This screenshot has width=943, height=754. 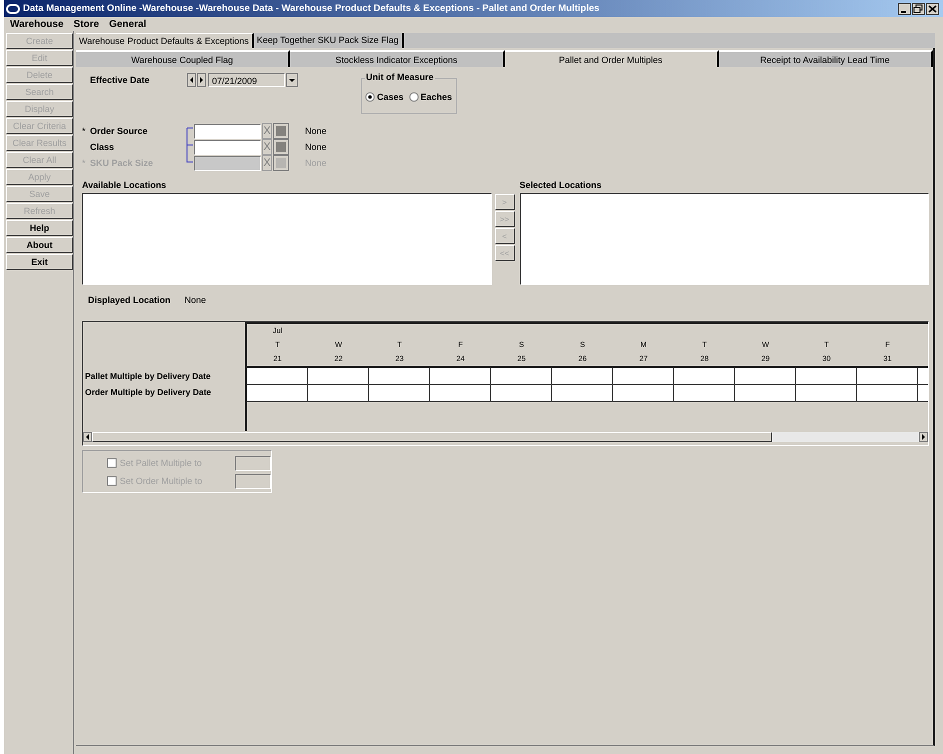 I want to click on field-label: Class, so click(x=103, y=147).